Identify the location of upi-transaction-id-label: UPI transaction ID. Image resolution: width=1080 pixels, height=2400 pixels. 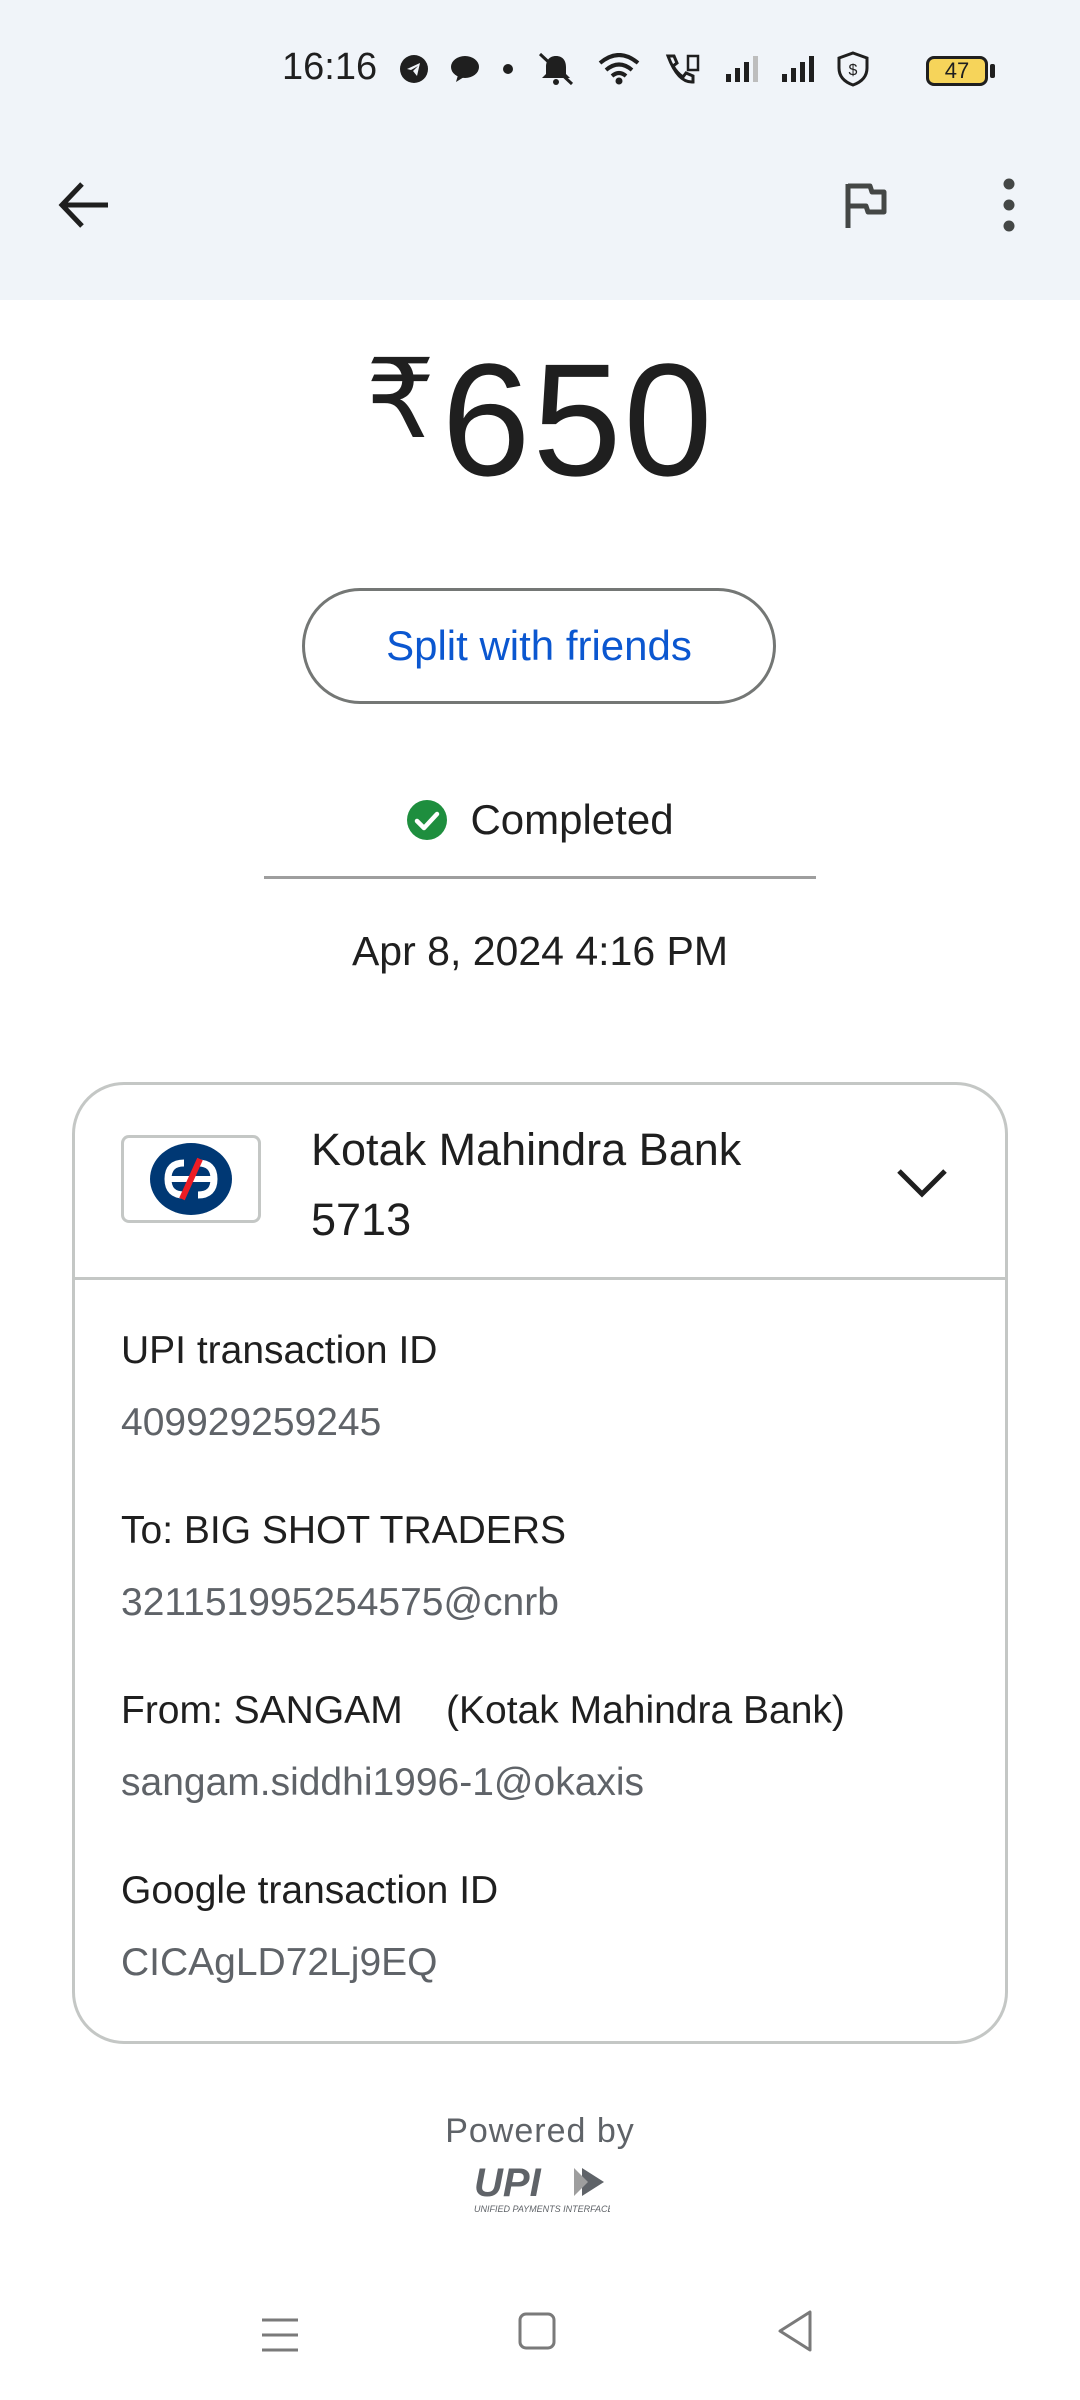
(279, 1350).